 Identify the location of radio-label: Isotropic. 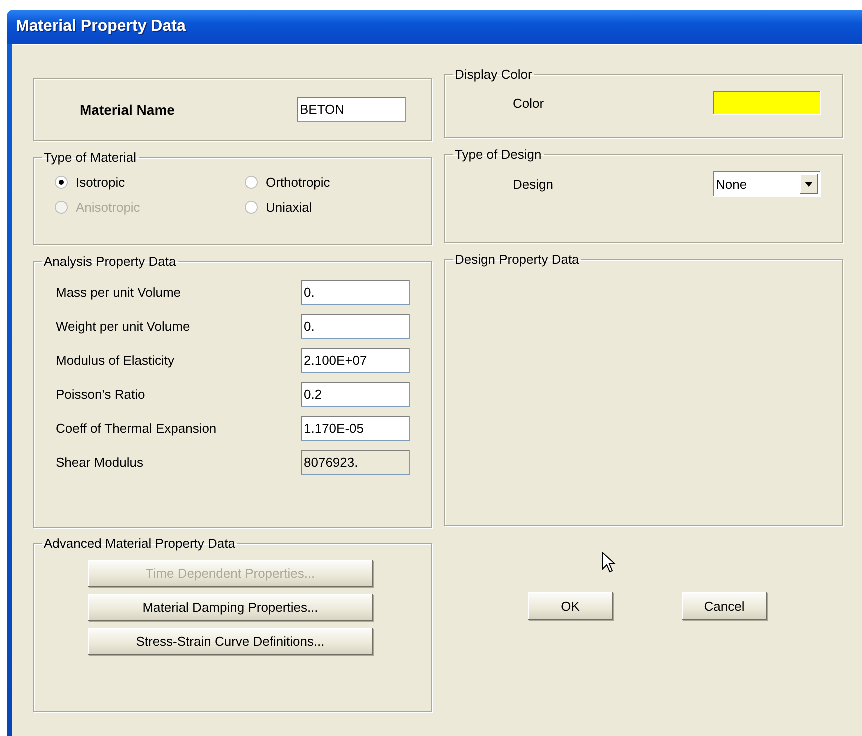
(101, 182).